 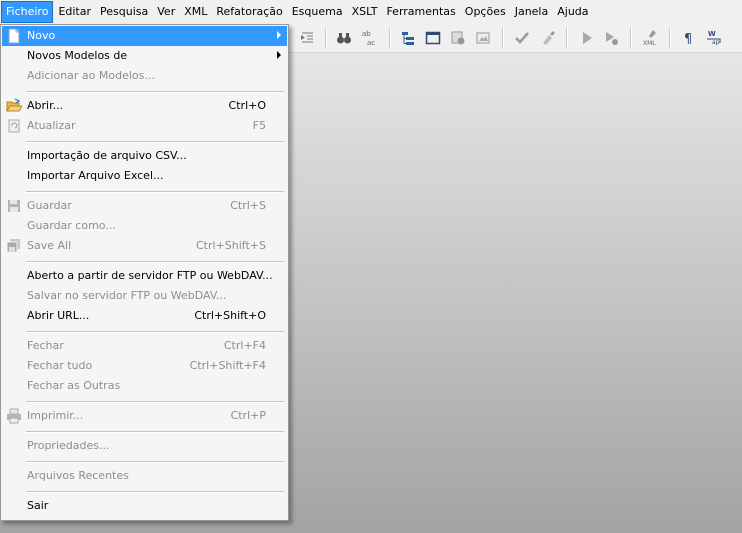 I want to click on xml-transform-icon: XML, so click(x=651, y=38).